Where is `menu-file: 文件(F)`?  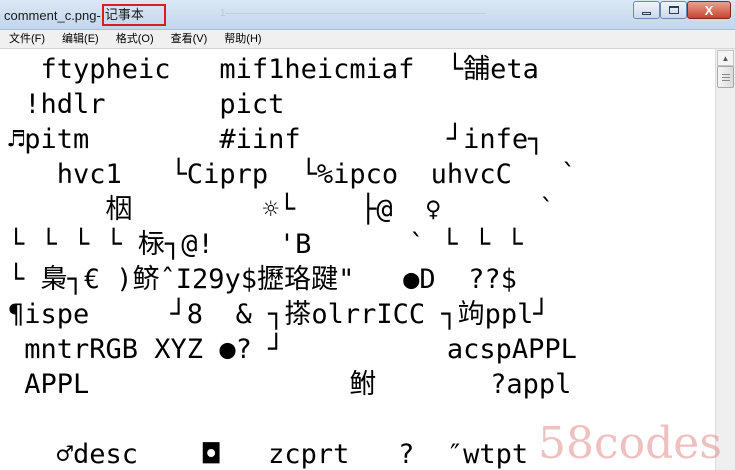 menu-file: 文件(F) is located at coordinates (26, 39).